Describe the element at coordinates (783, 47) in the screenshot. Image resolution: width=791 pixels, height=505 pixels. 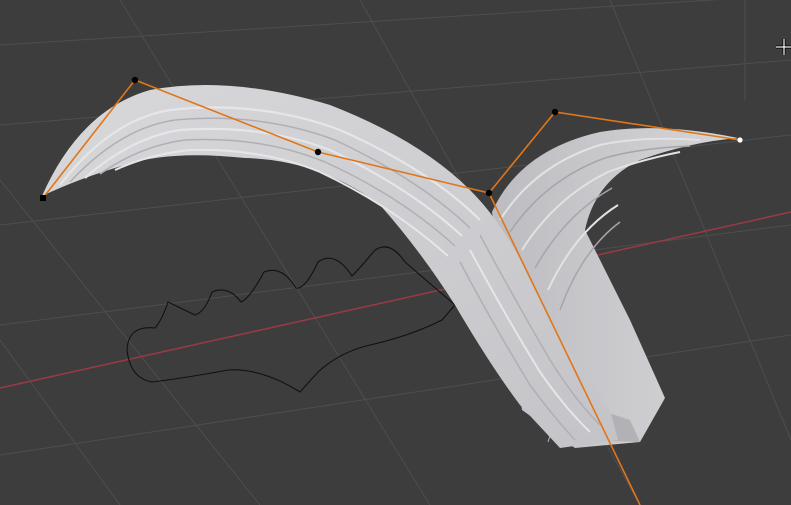
I see `crosshair-cursor-icon` at that location.